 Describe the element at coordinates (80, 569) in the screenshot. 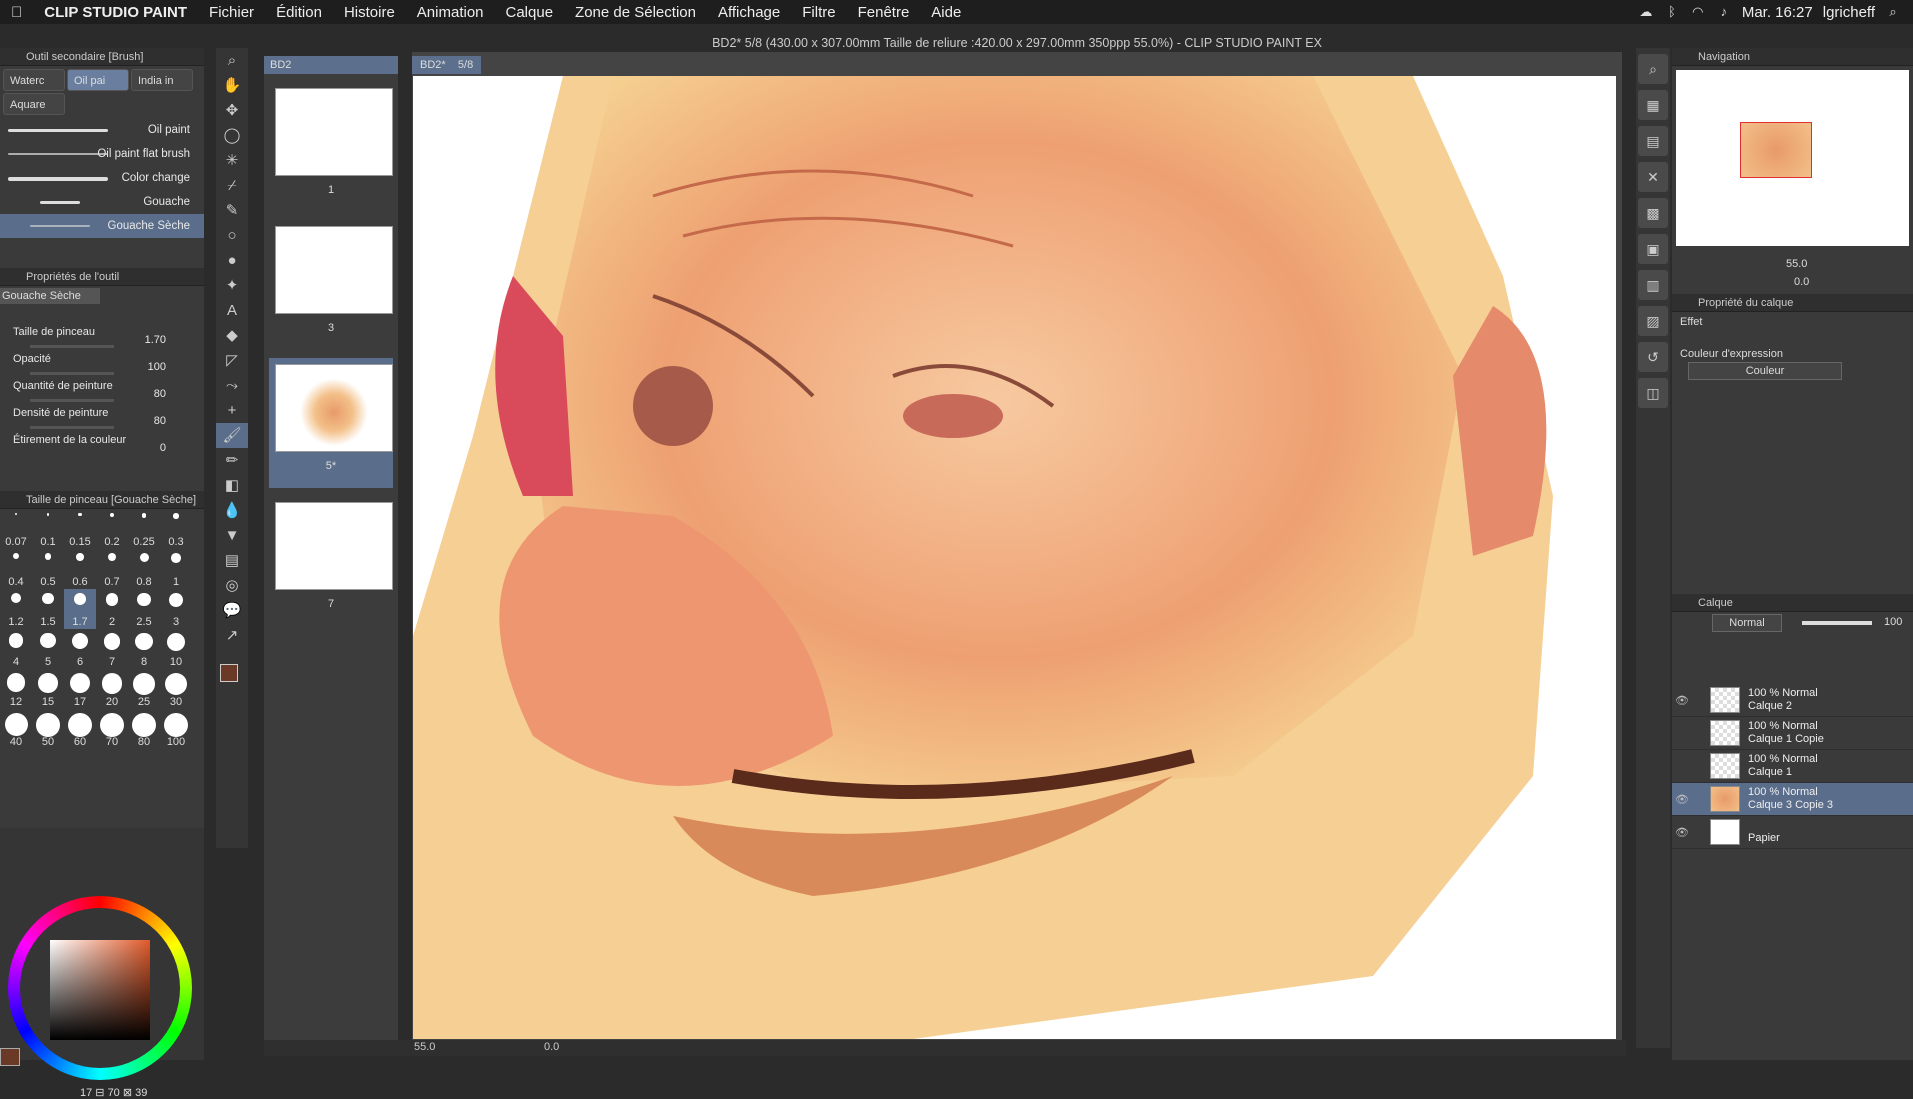

I see `brush-size-option: 0.6` at that location.